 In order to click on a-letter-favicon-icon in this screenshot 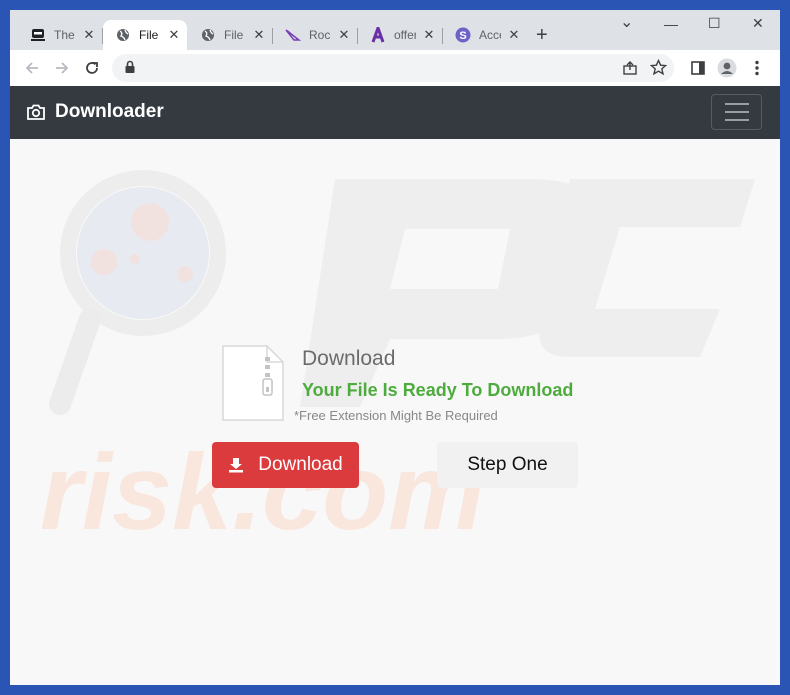, I will do `click(378, 35)`.